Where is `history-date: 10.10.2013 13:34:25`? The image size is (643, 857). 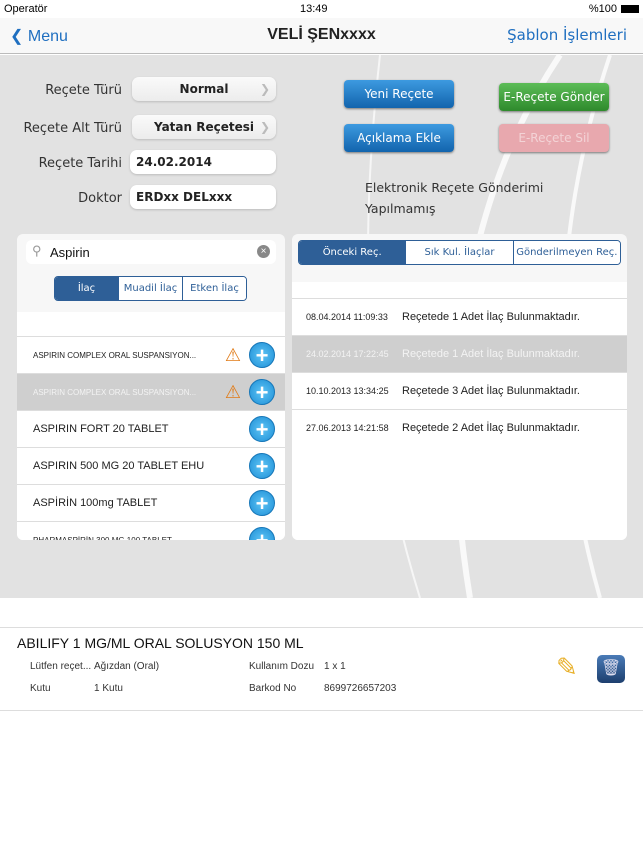 history-date: 10.10.2013 13:34:25 is located at coordinates (347, 391).